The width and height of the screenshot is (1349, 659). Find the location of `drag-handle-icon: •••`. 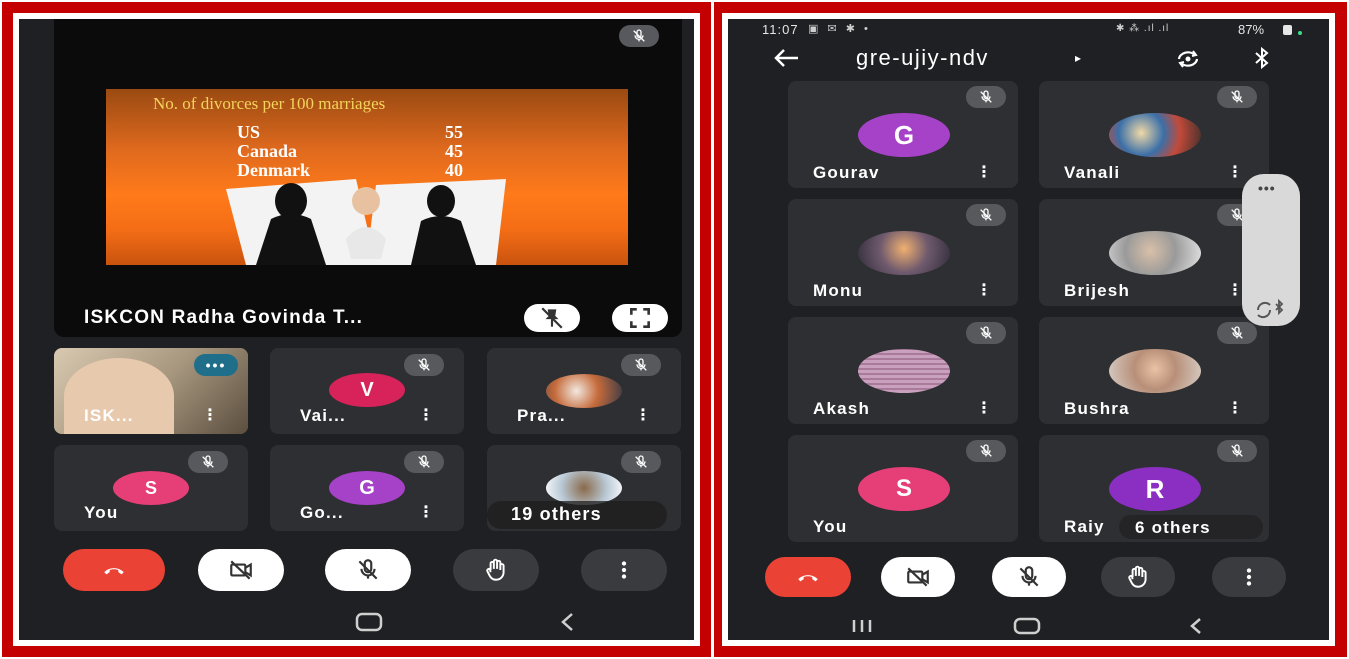

drag-handle-icon: ••• is located at coordinates (1267, 188).